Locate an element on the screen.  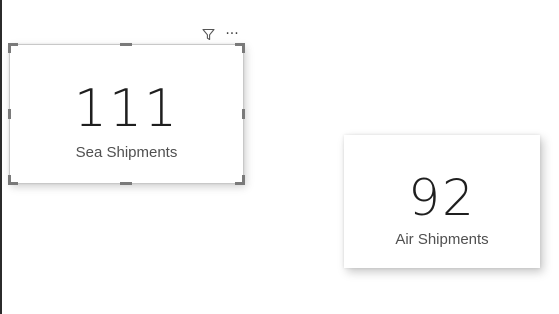
canvas-left-edge is located at coordinates (1, 157).